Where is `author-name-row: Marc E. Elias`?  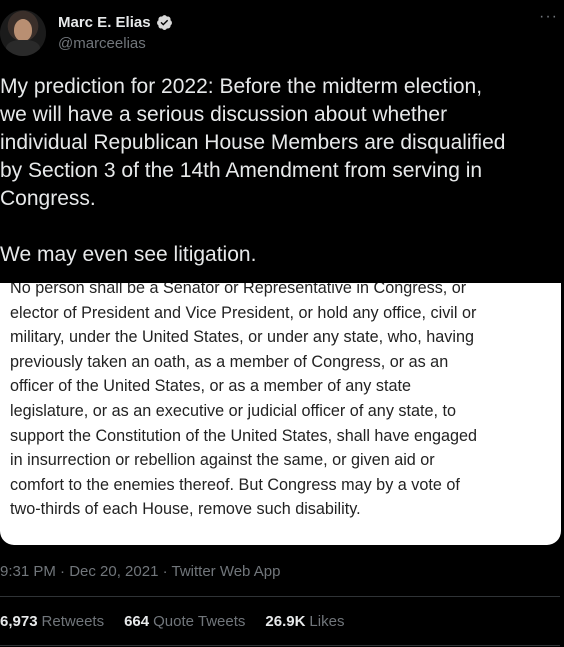
author-name-row: Marc E. Elias is located at coordinates (115, 22).